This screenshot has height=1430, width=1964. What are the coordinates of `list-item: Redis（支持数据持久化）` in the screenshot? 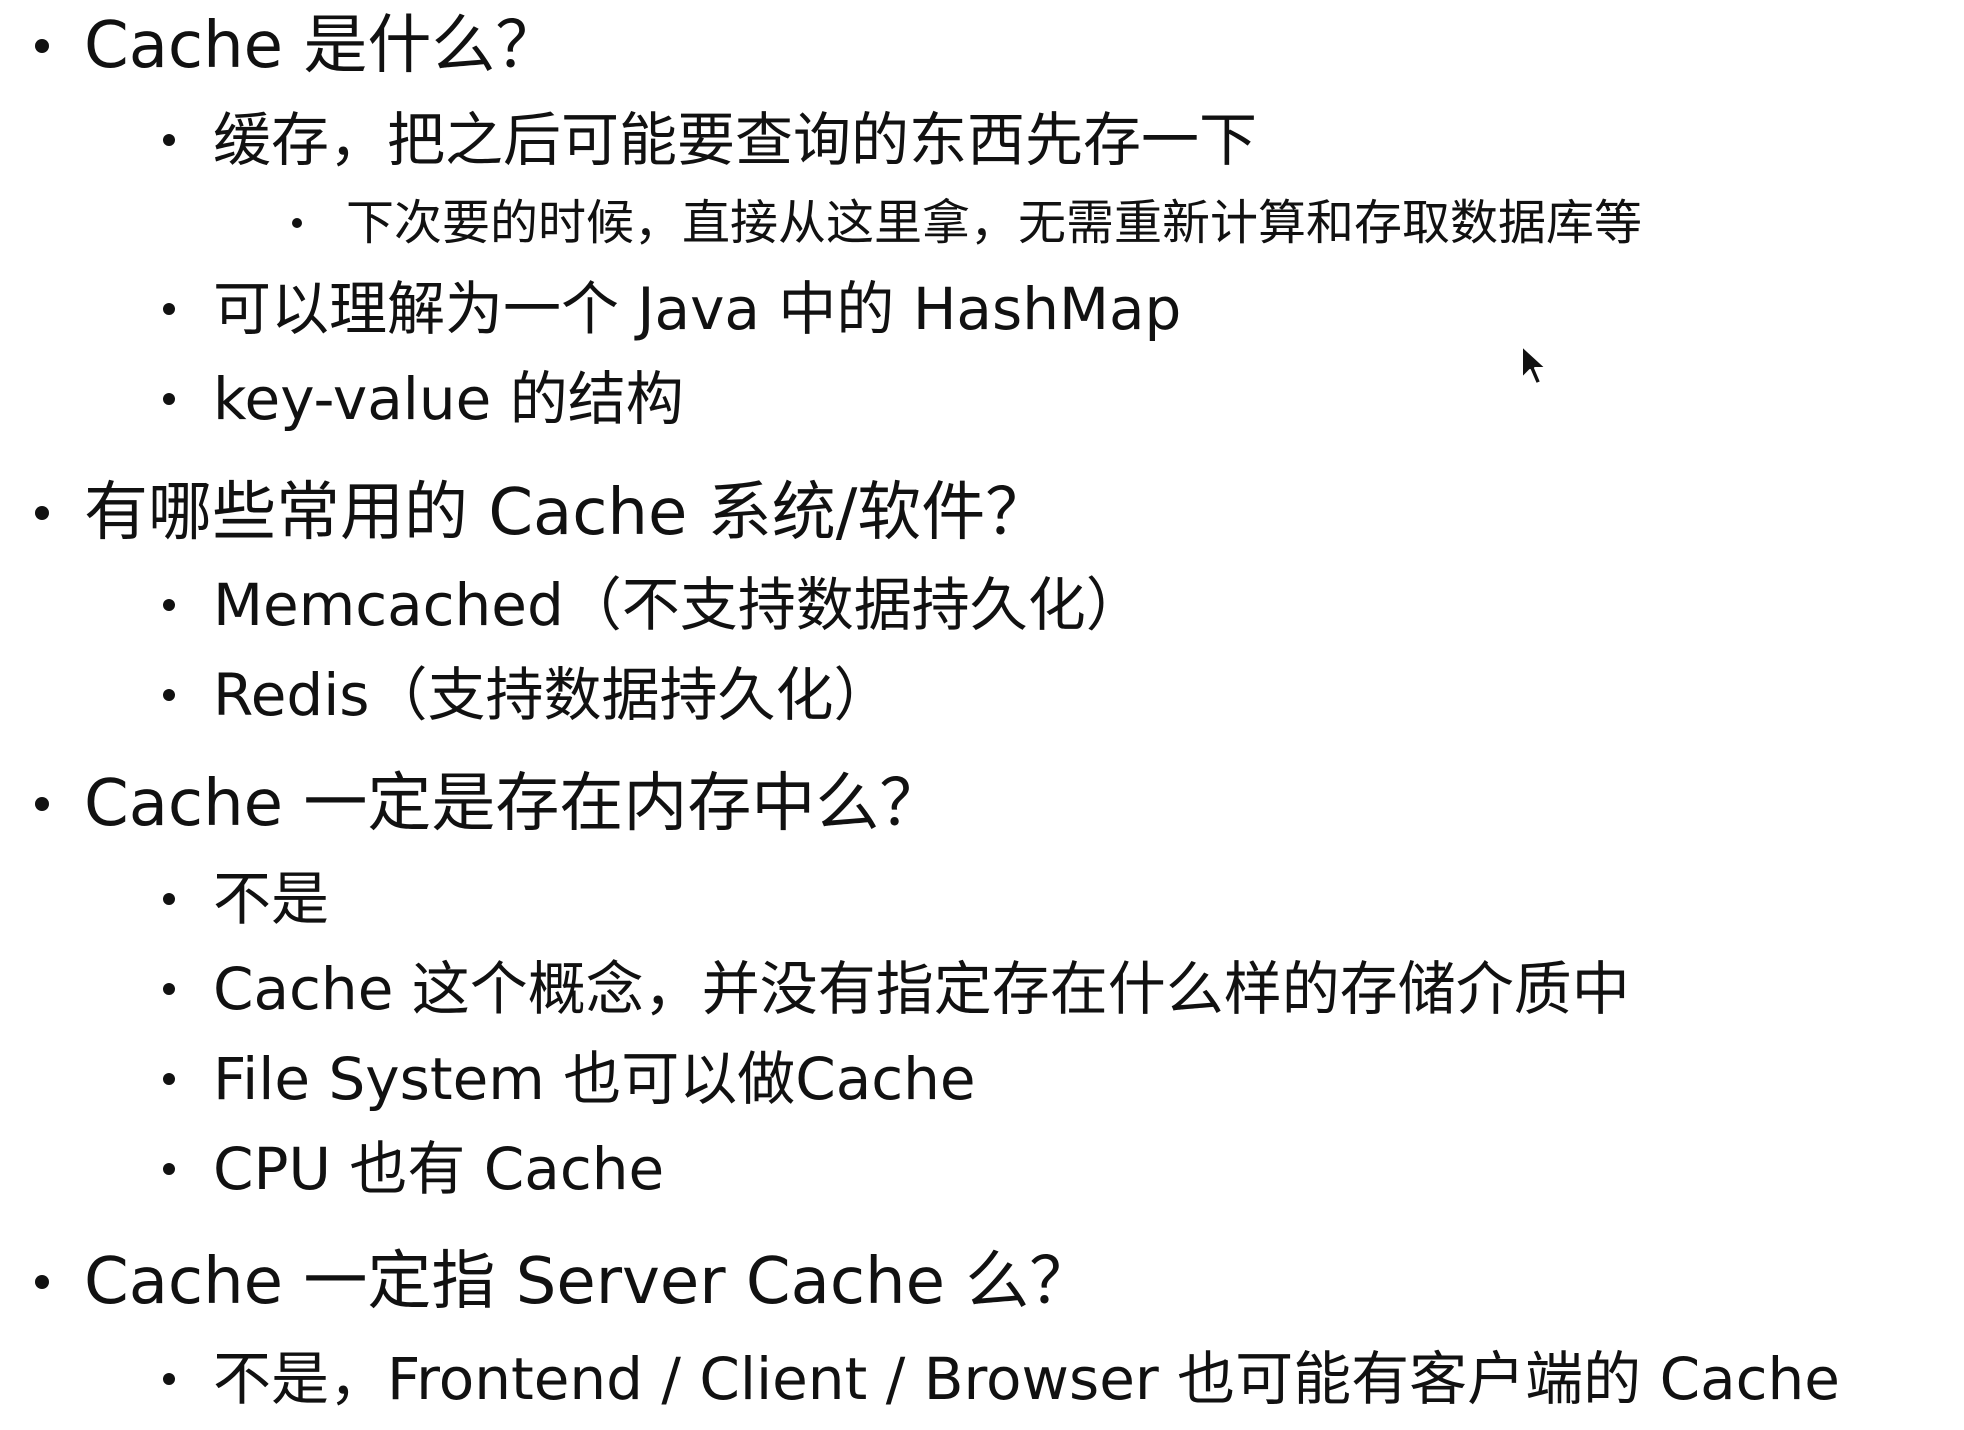 It's located at (552, 695).